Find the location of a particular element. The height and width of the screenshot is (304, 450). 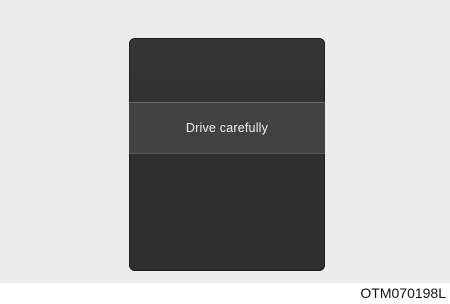

display-message: Drive carefully is located at coordinates (227, 128).